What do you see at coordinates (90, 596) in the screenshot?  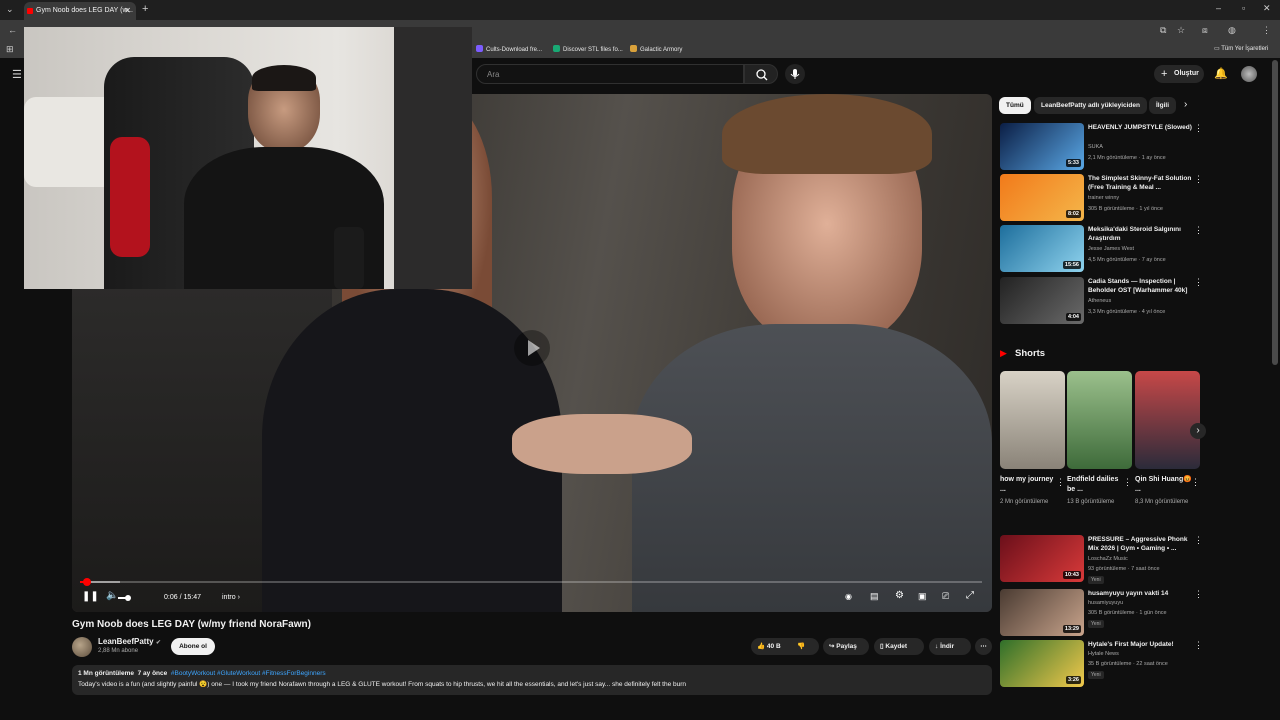 I see `pause-icon: ❚❚` at bounding box center [90, 596].